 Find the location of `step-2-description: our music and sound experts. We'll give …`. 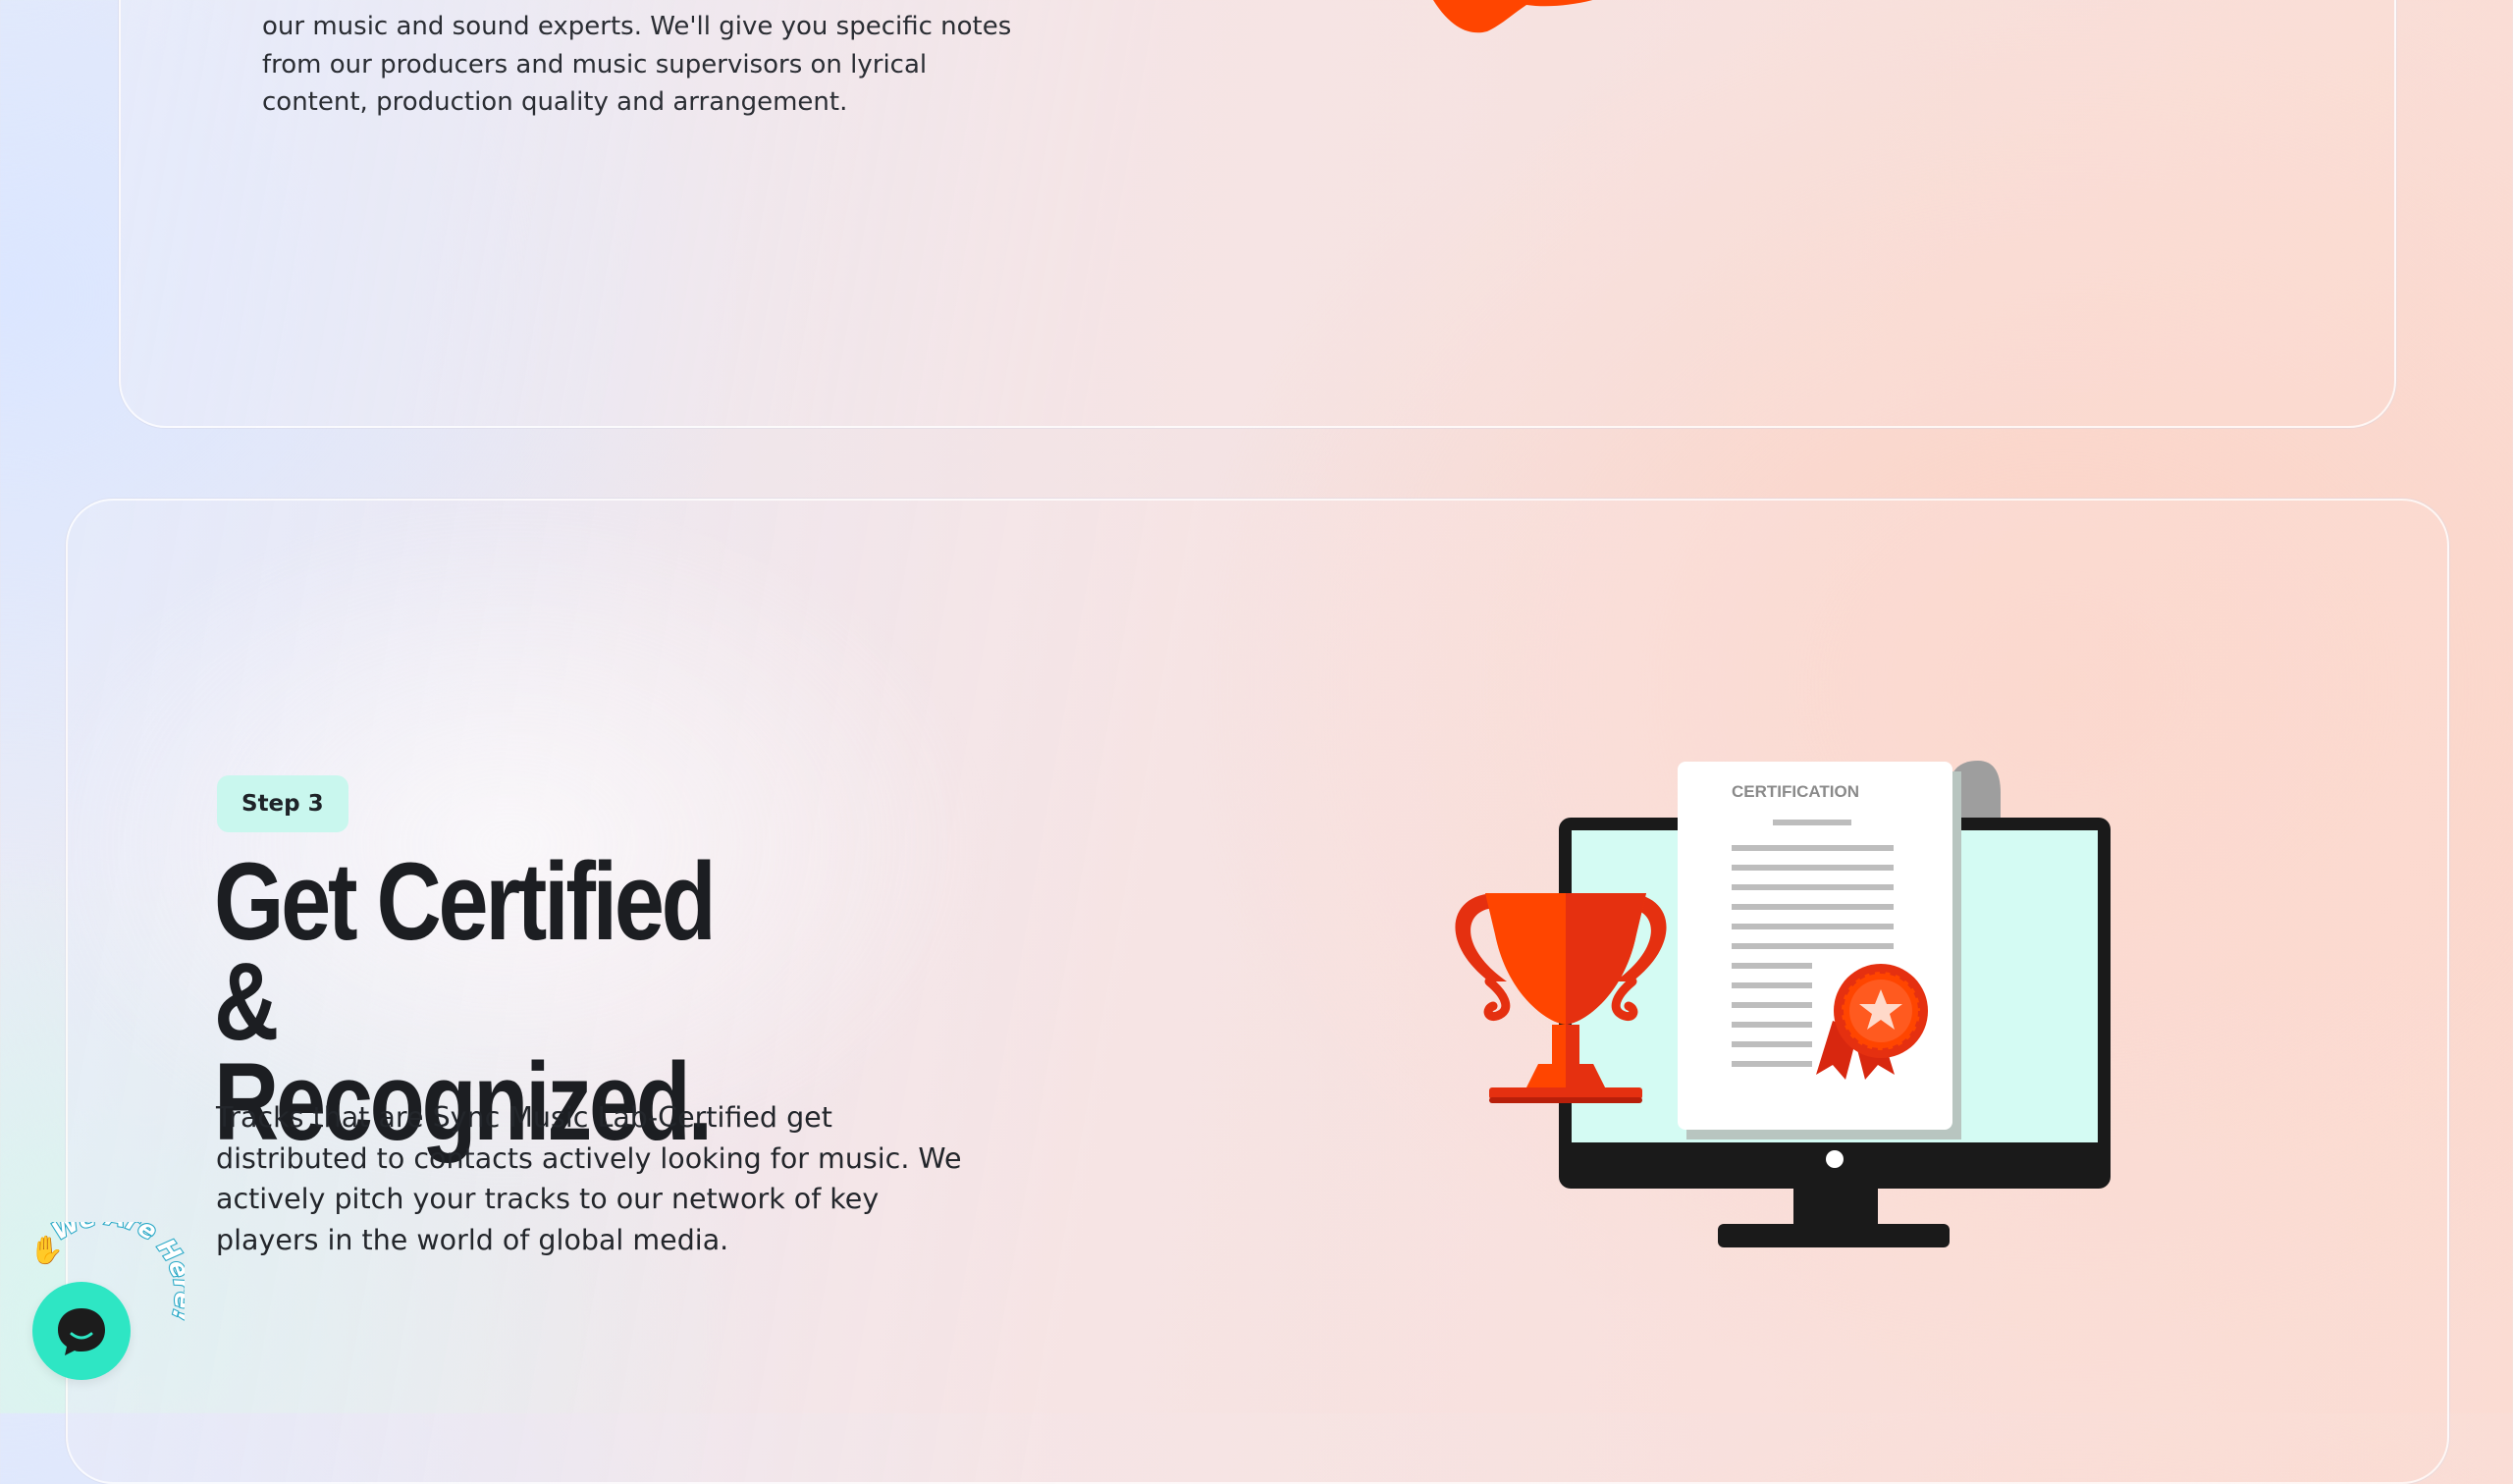

step-2-description: our music and sound experts. We'll give … is located at coordinates (637, 64).